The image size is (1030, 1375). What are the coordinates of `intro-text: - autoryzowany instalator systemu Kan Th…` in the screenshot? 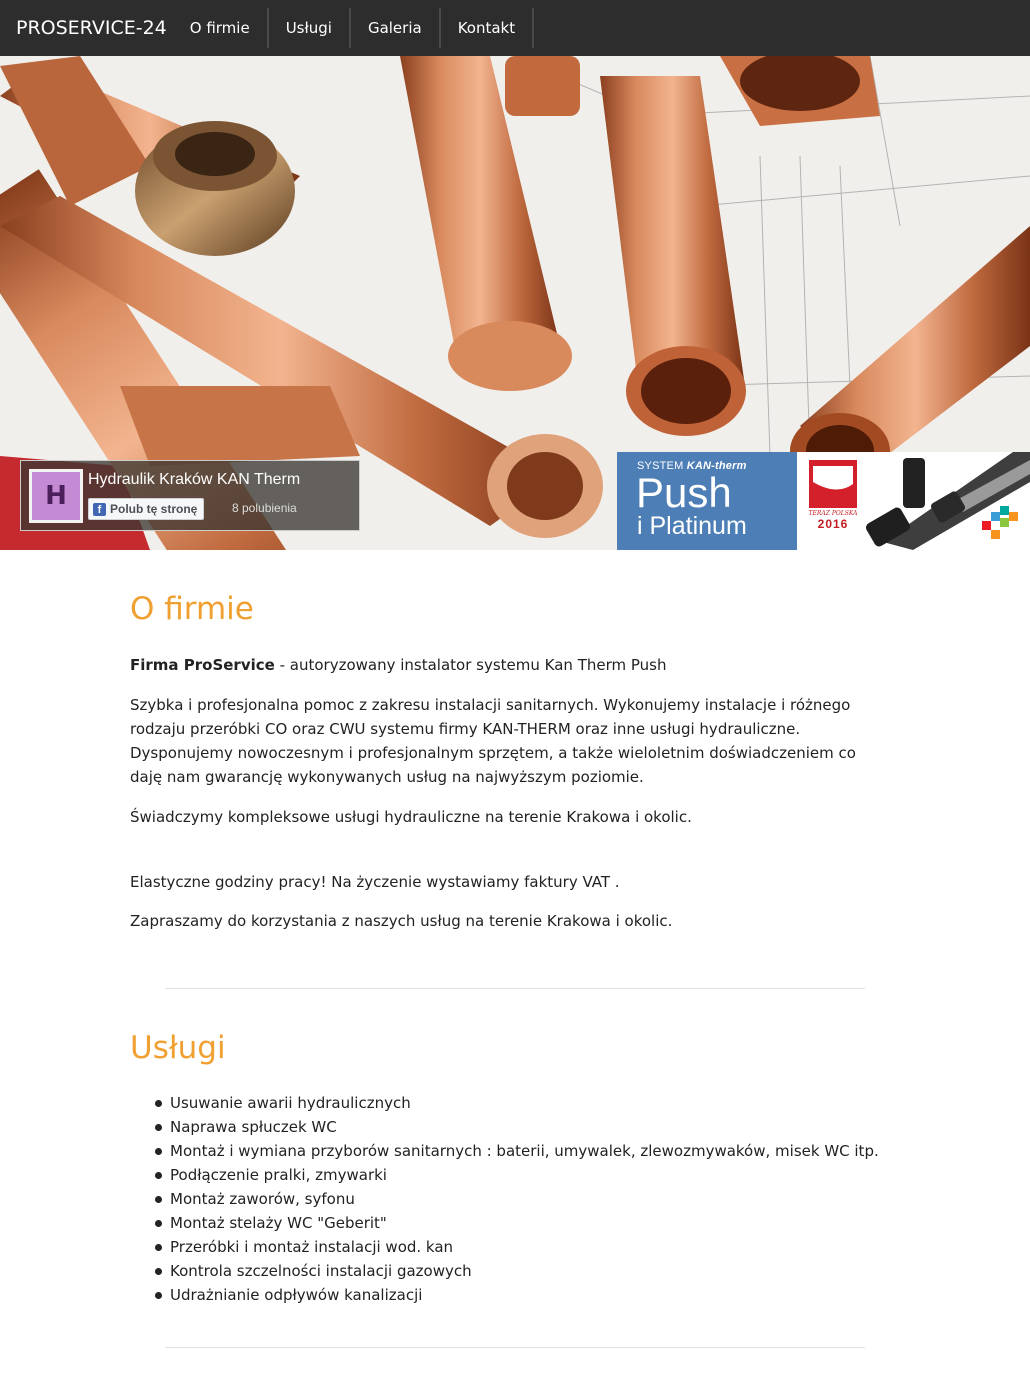 It's located at (470, 665).